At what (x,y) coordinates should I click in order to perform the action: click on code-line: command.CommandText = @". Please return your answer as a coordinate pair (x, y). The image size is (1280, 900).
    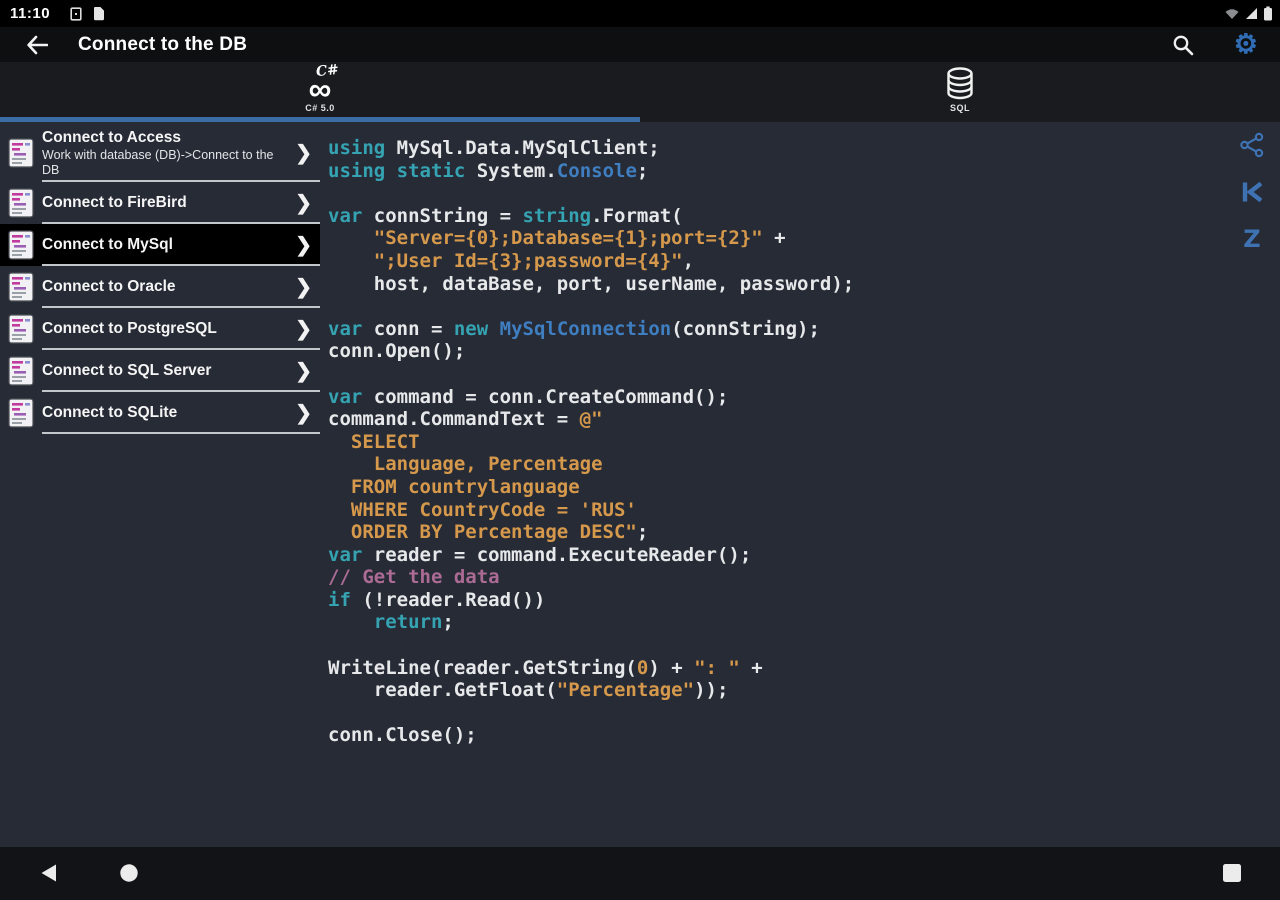
    Looking at the image, I should click on (465, 419).